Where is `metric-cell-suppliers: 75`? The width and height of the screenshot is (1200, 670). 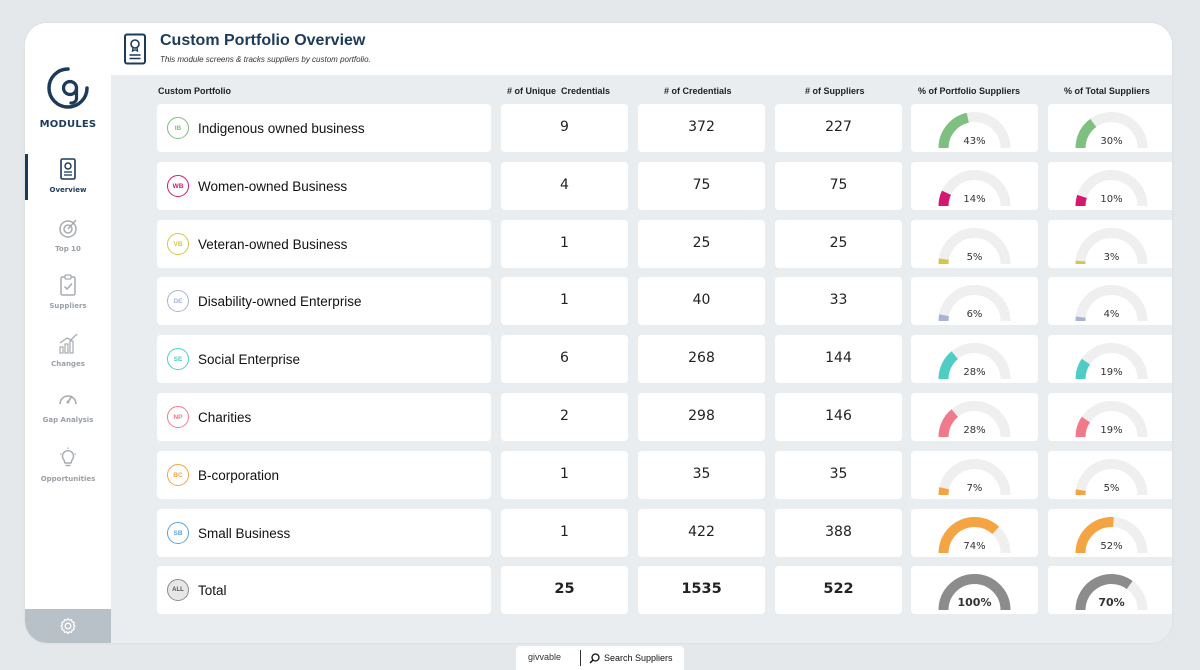
metric-cell-suppliers: 75 is located at coordinates (838, 186).